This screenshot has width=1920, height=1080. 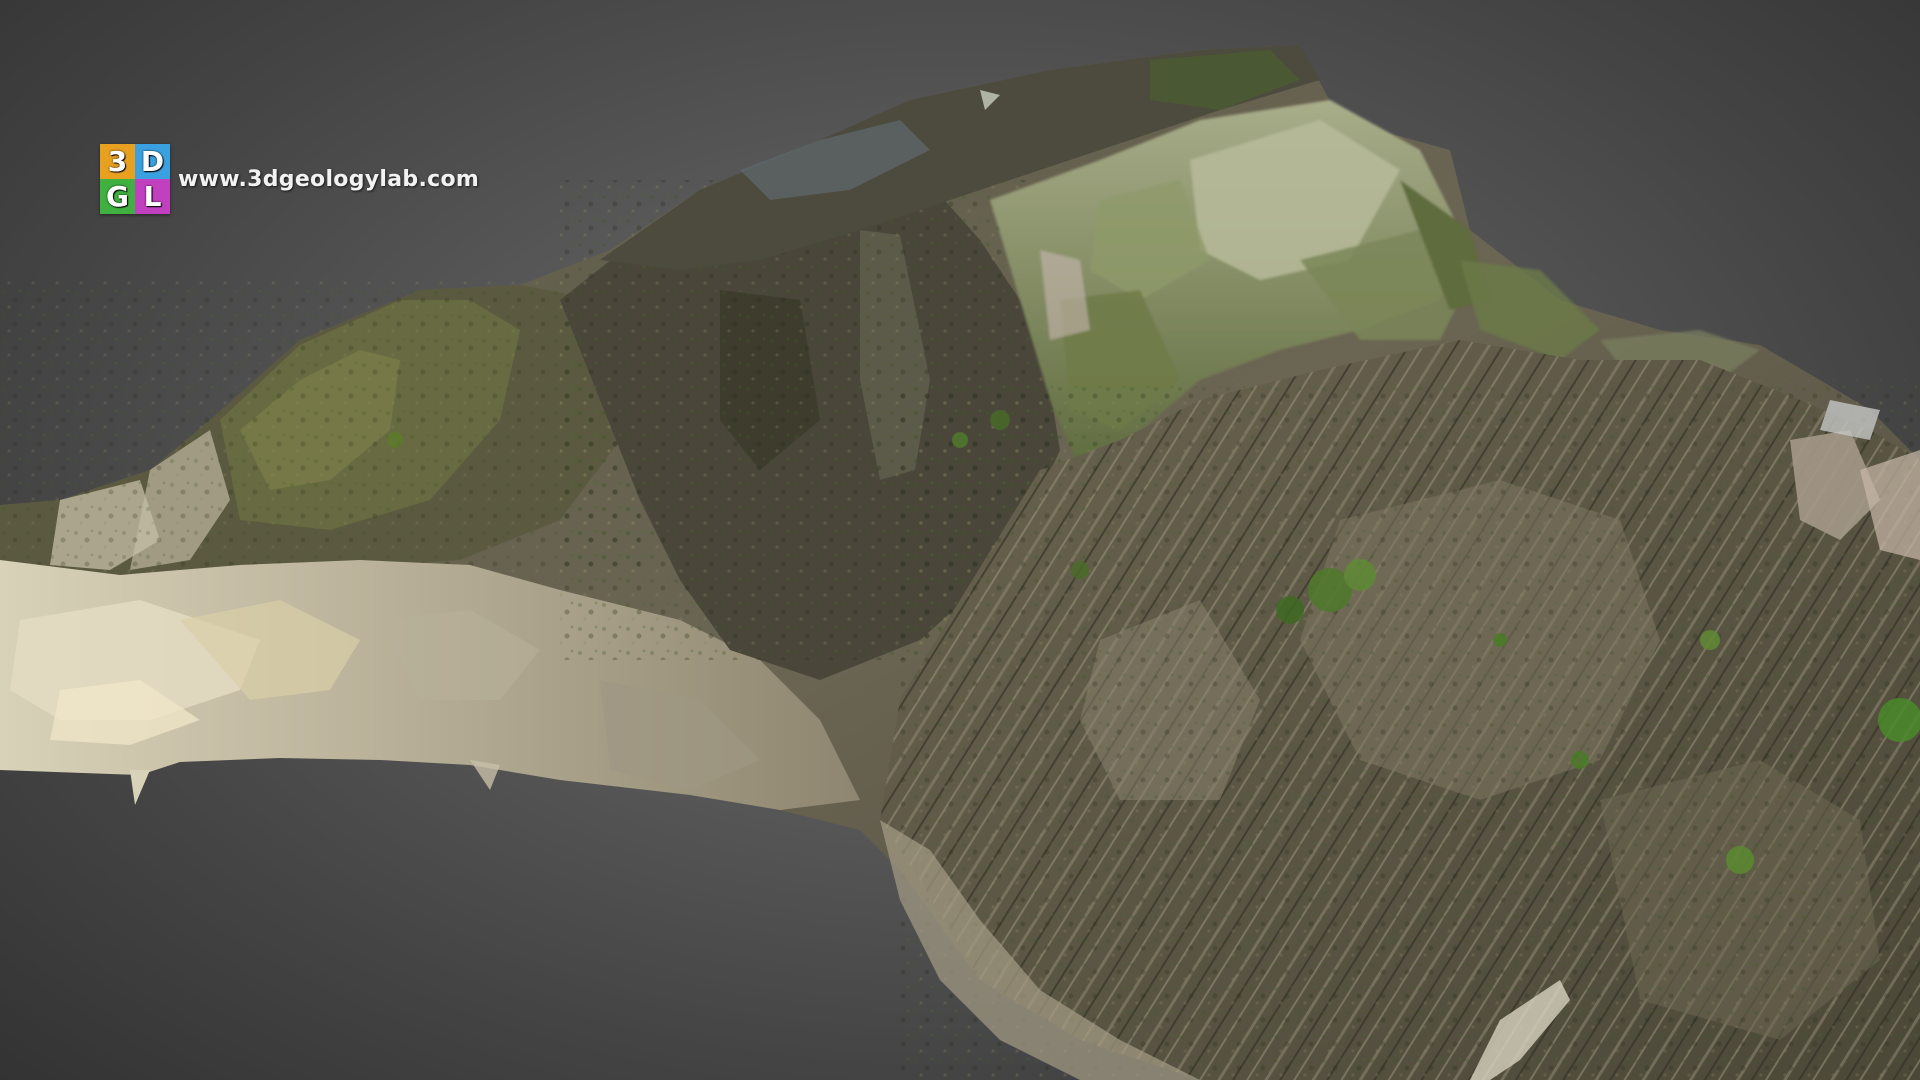 What do you see at coordinates (135, 179) in the screenshot?
I see `3dgl-logo: 3 D G L` at bounding box center [135, 179].